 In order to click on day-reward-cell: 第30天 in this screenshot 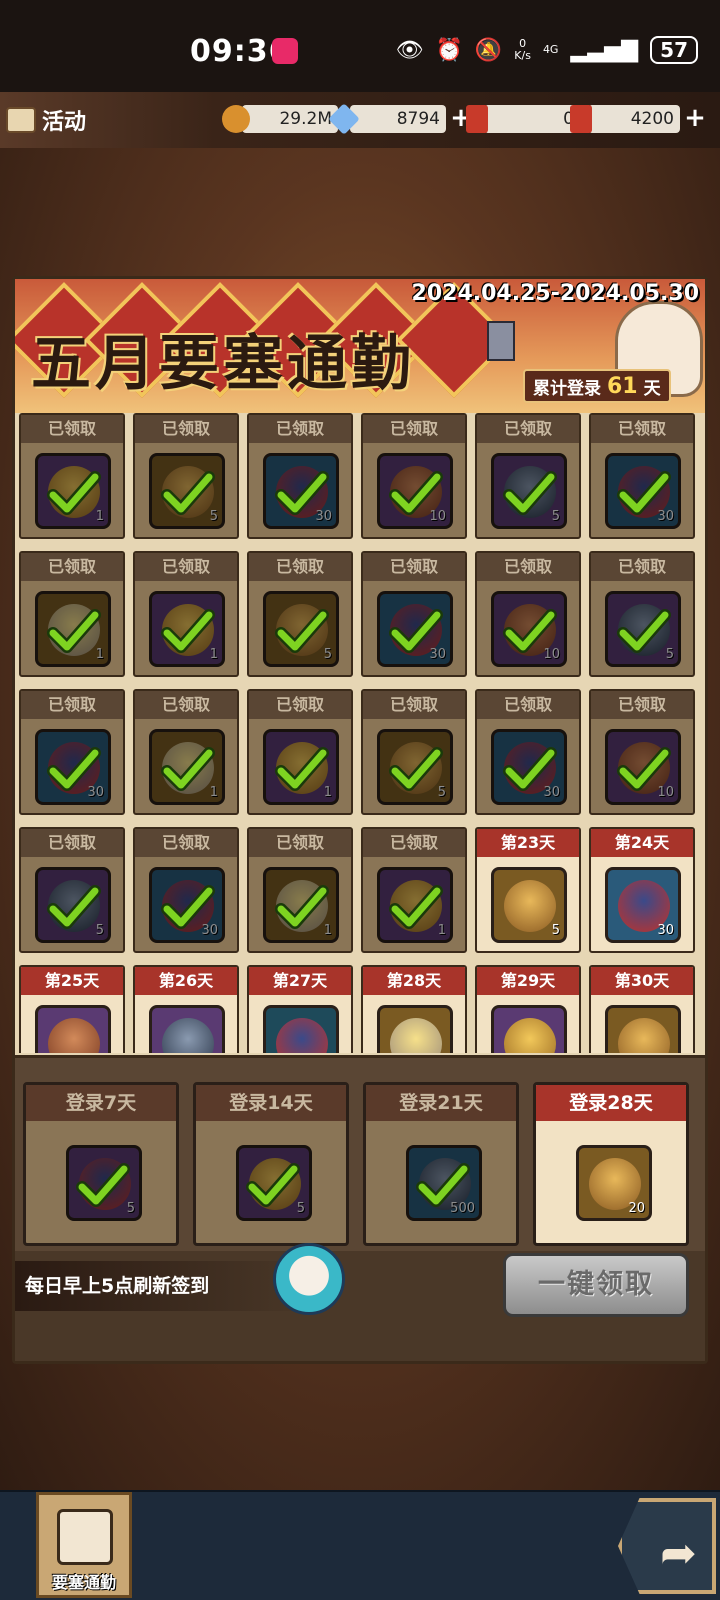, I will do `click(642, 1009)`.